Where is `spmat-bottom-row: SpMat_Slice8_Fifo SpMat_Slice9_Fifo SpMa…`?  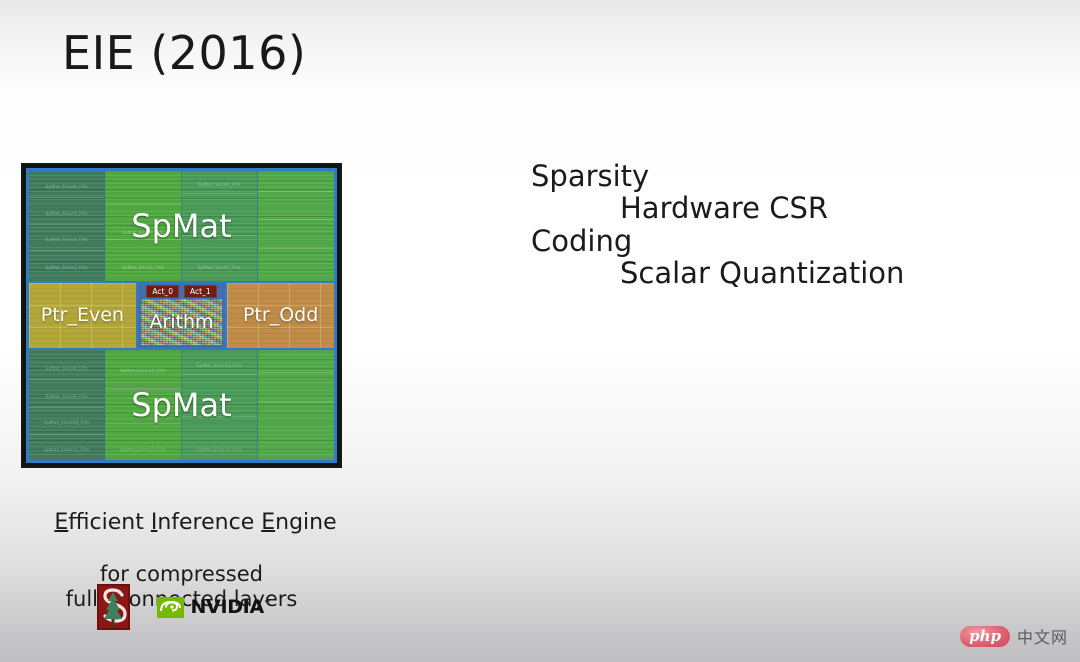
spmat-bottom-row: SpMat_Slice8_Fifo SpMat_Slice9_Fifo SpMa… is located at coordinates (181, 405).